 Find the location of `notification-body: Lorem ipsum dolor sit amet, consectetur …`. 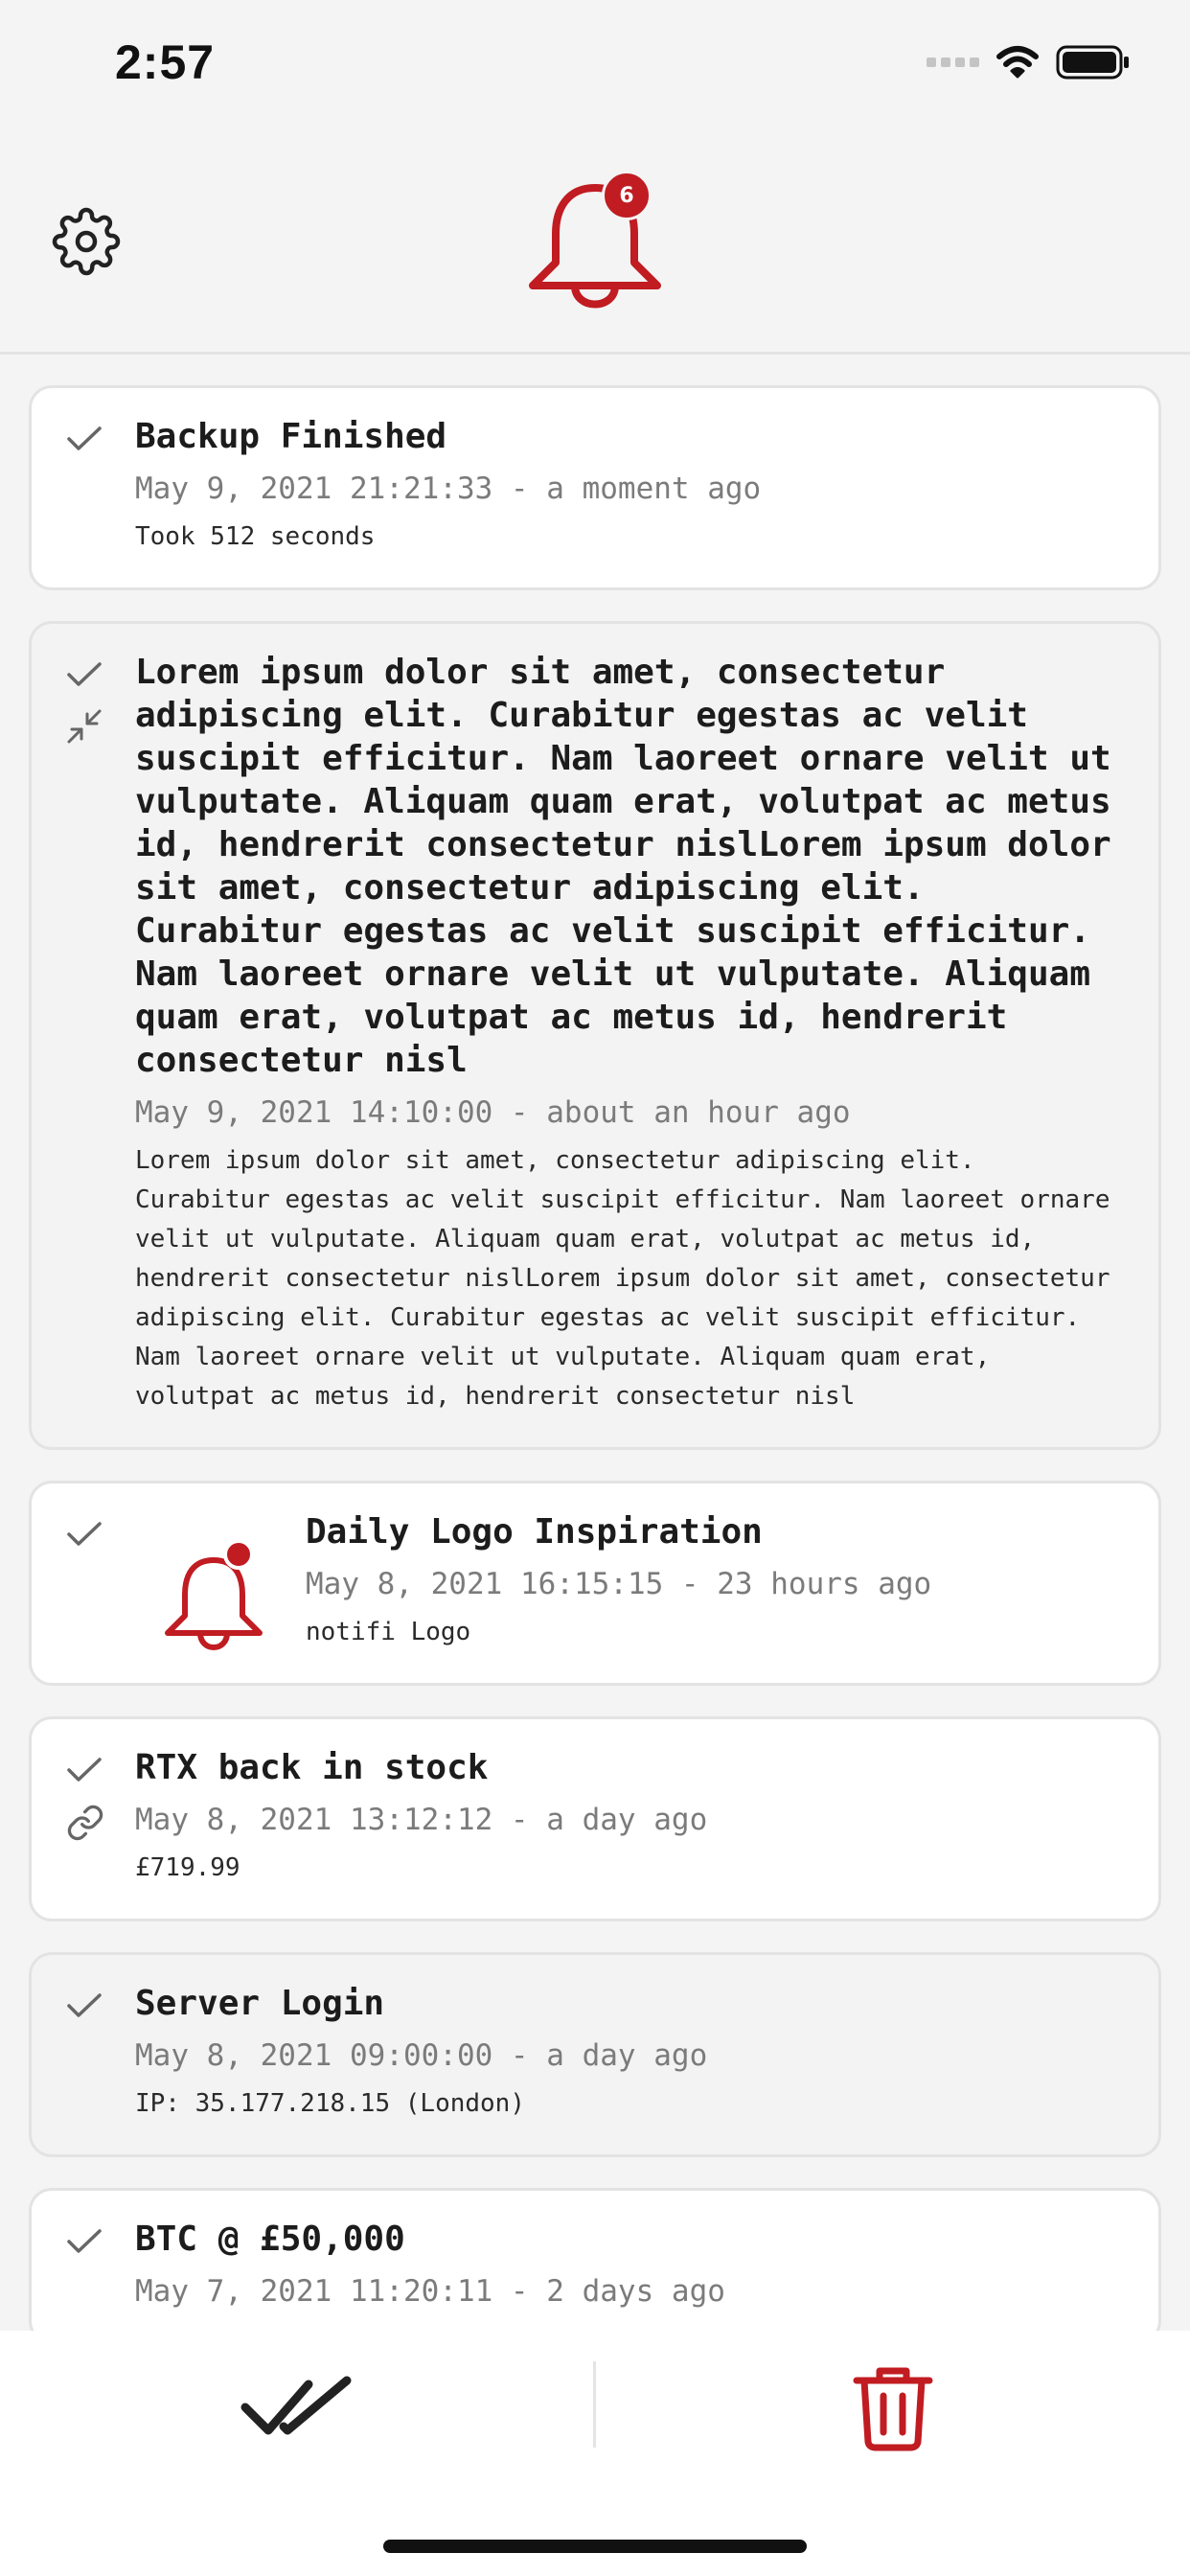

notification-body: Lorem ipsum dolor sit amet, consectetur … is located at coordinates (622, 1278).